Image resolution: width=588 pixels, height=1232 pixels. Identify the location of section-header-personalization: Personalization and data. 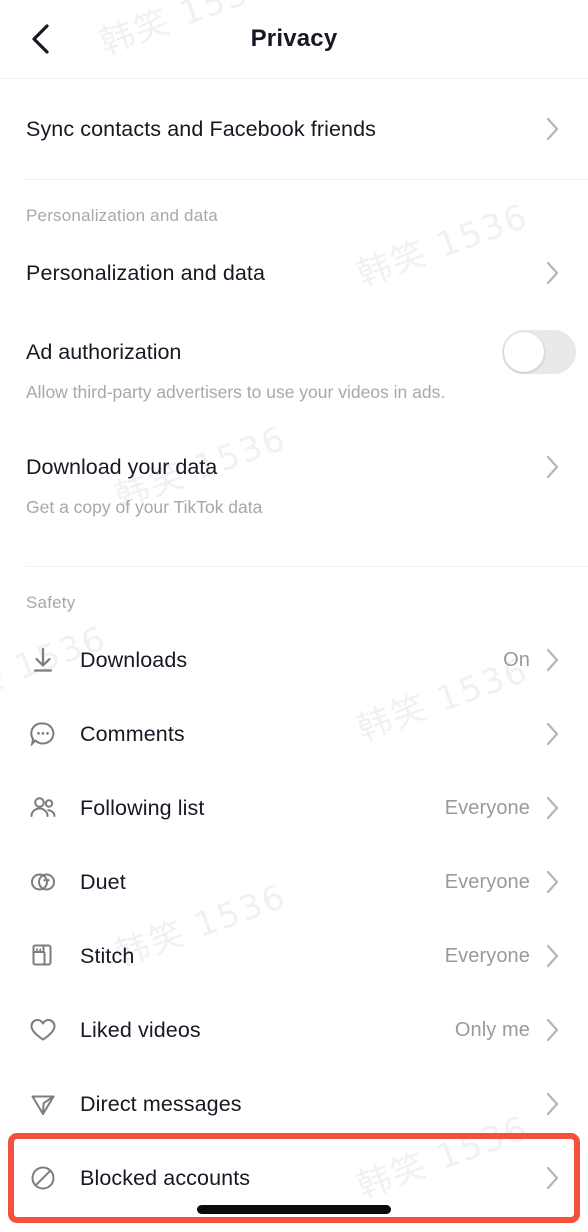
(122, 215).